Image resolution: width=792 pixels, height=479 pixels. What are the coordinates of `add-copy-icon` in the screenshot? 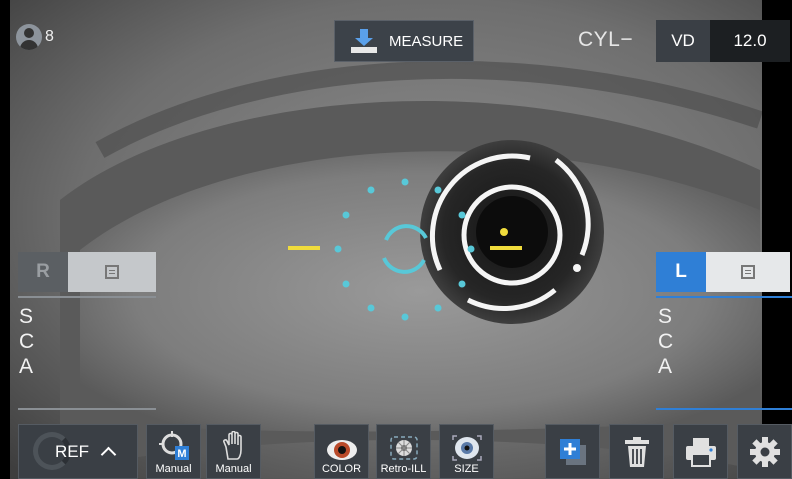 It's located at (572, 451).